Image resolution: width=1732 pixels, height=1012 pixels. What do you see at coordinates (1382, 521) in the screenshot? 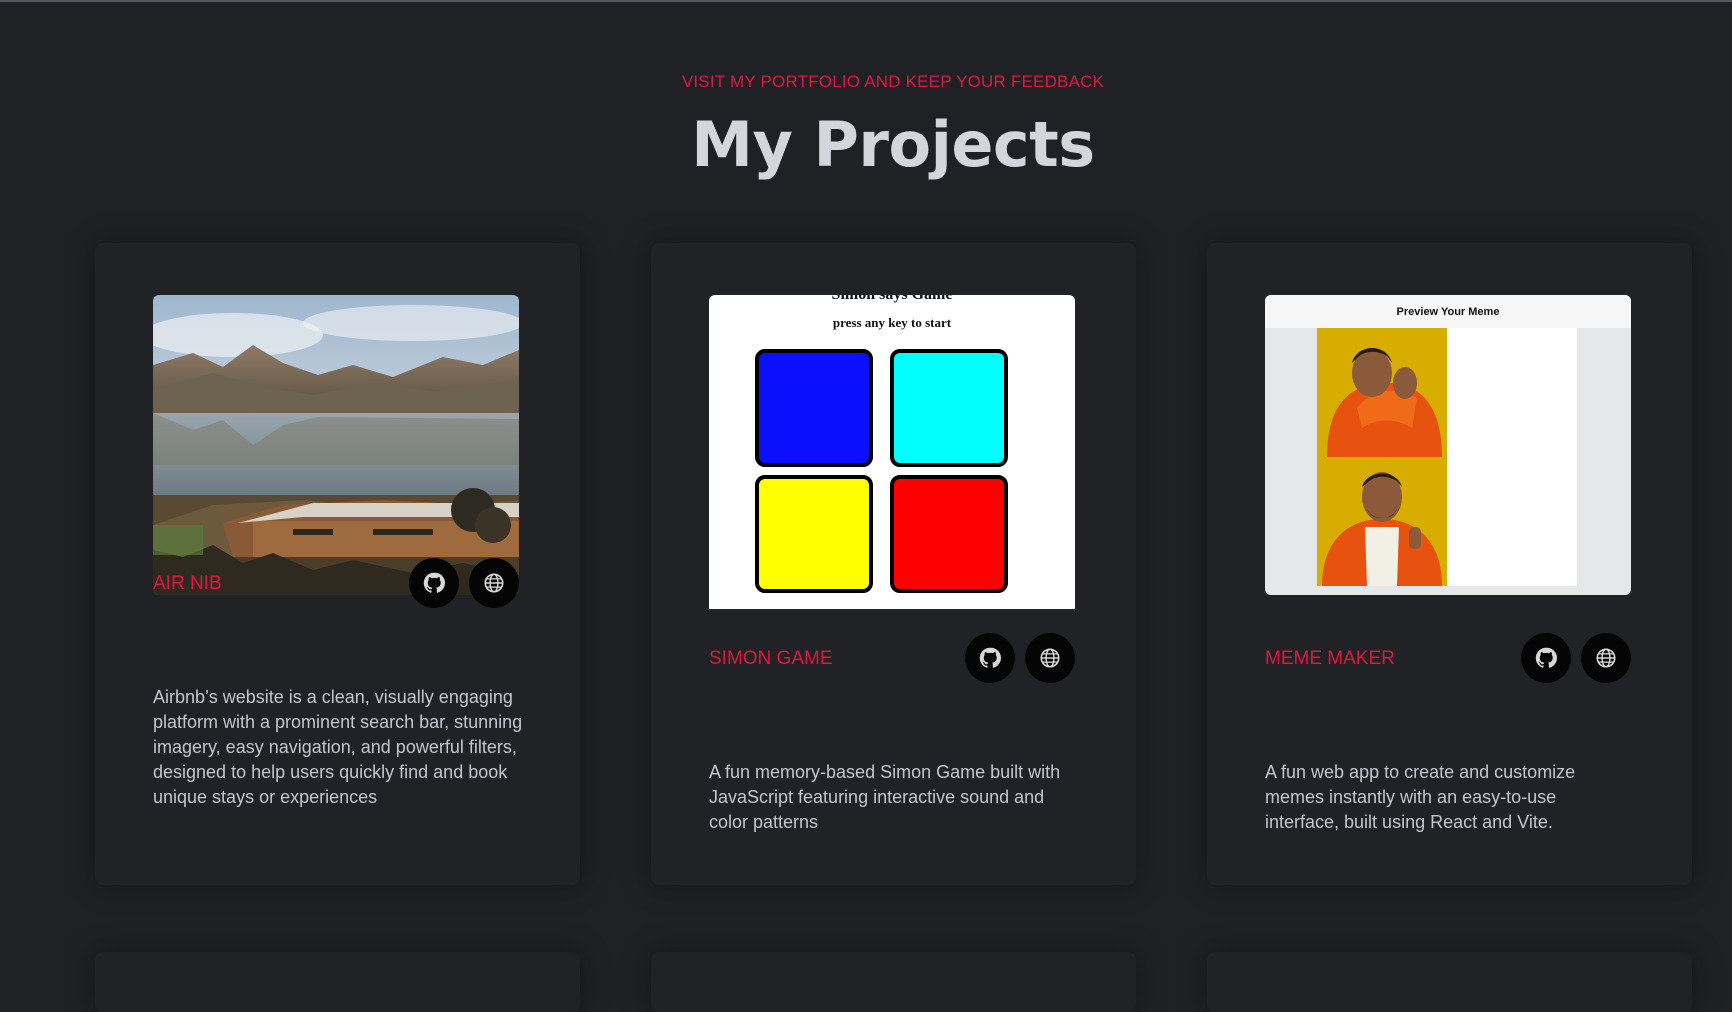
I see `drake-panel-bottom` at bounding box center [1382, 521].